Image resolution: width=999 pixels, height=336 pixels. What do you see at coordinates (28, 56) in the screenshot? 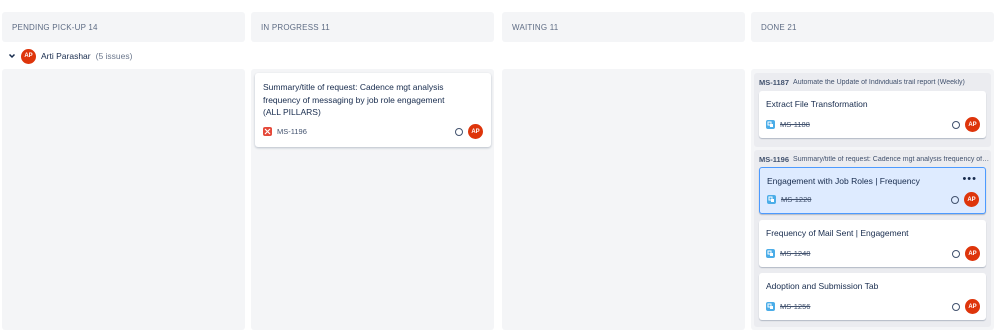
I see `avatar: AP` at bounding box center [28, 56].